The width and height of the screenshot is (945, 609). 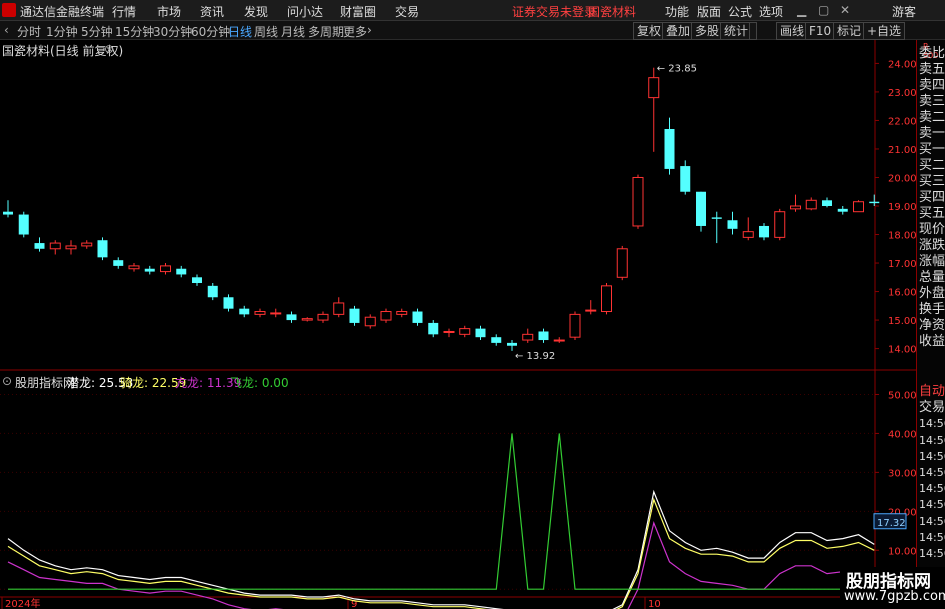 What do you see at coordinates (259, 383) in the screenshot?
I see `legend-feilong: 飞龙: 0.00` at bounding box center [259, 383].